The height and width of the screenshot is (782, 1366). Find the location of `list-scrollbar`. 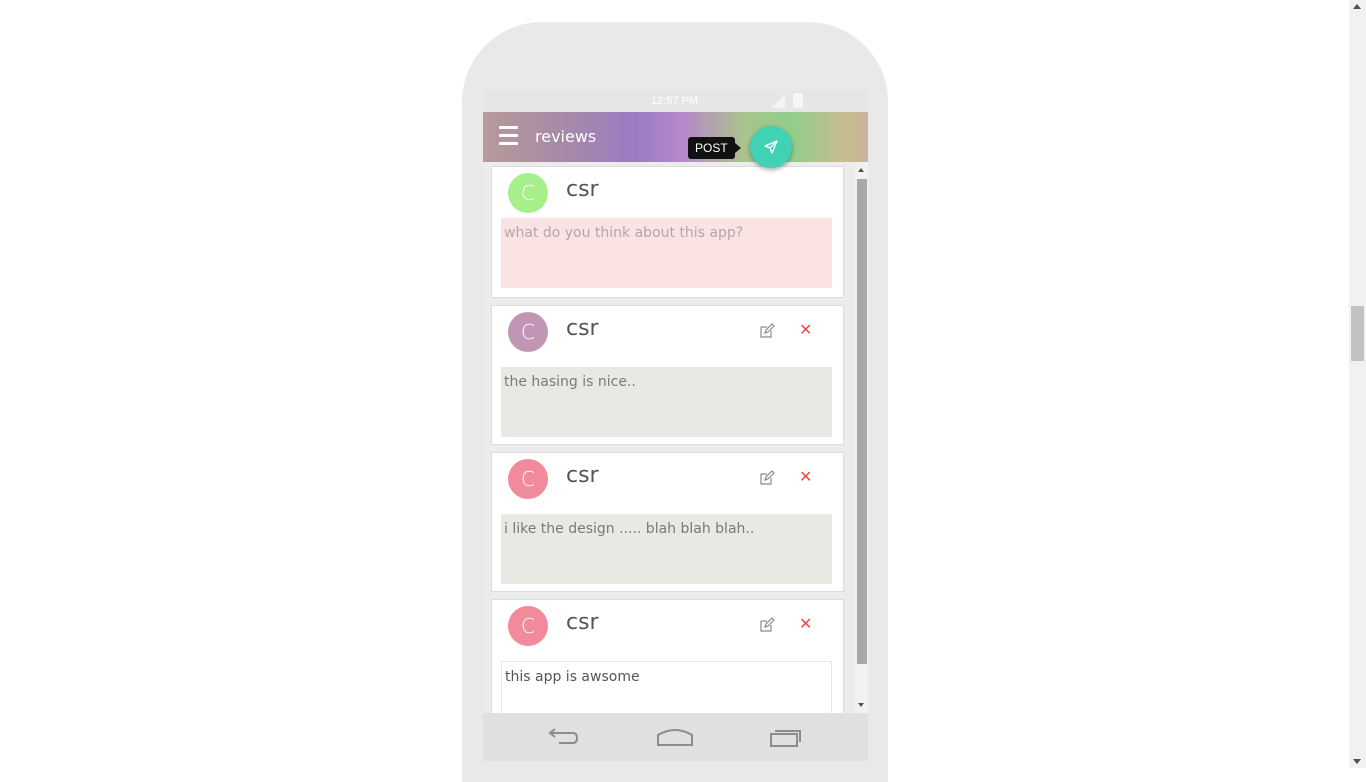

list-scrollbar is located at coordinates (861, 437).